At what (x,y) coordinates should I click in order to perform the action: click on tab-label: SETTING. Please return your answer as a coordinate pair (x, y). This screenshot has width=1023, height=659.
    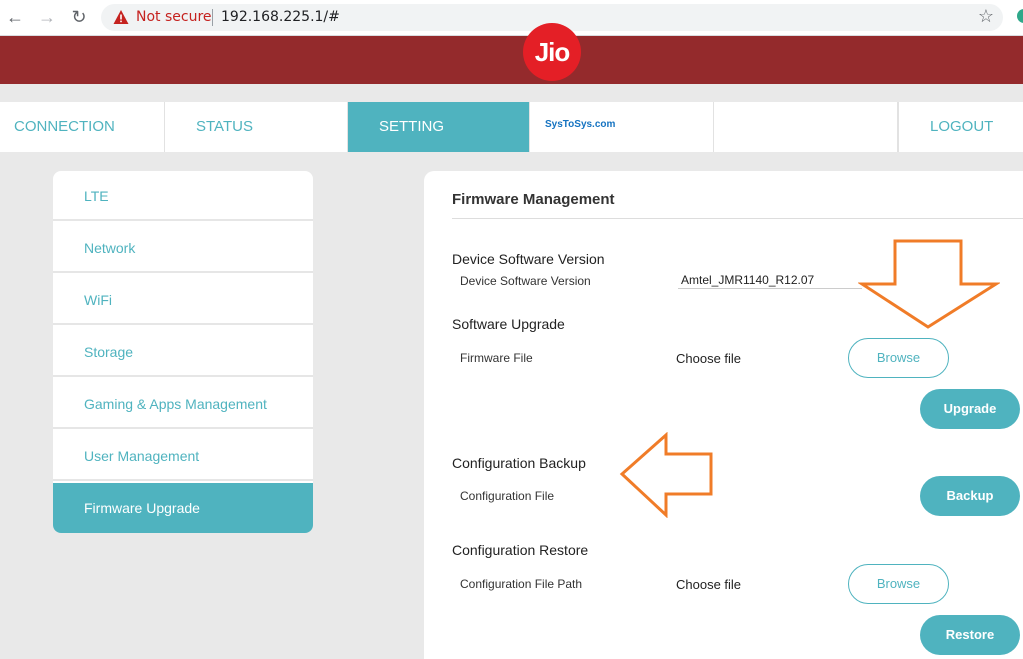
    Looking at the image, I should click on (412, 126).